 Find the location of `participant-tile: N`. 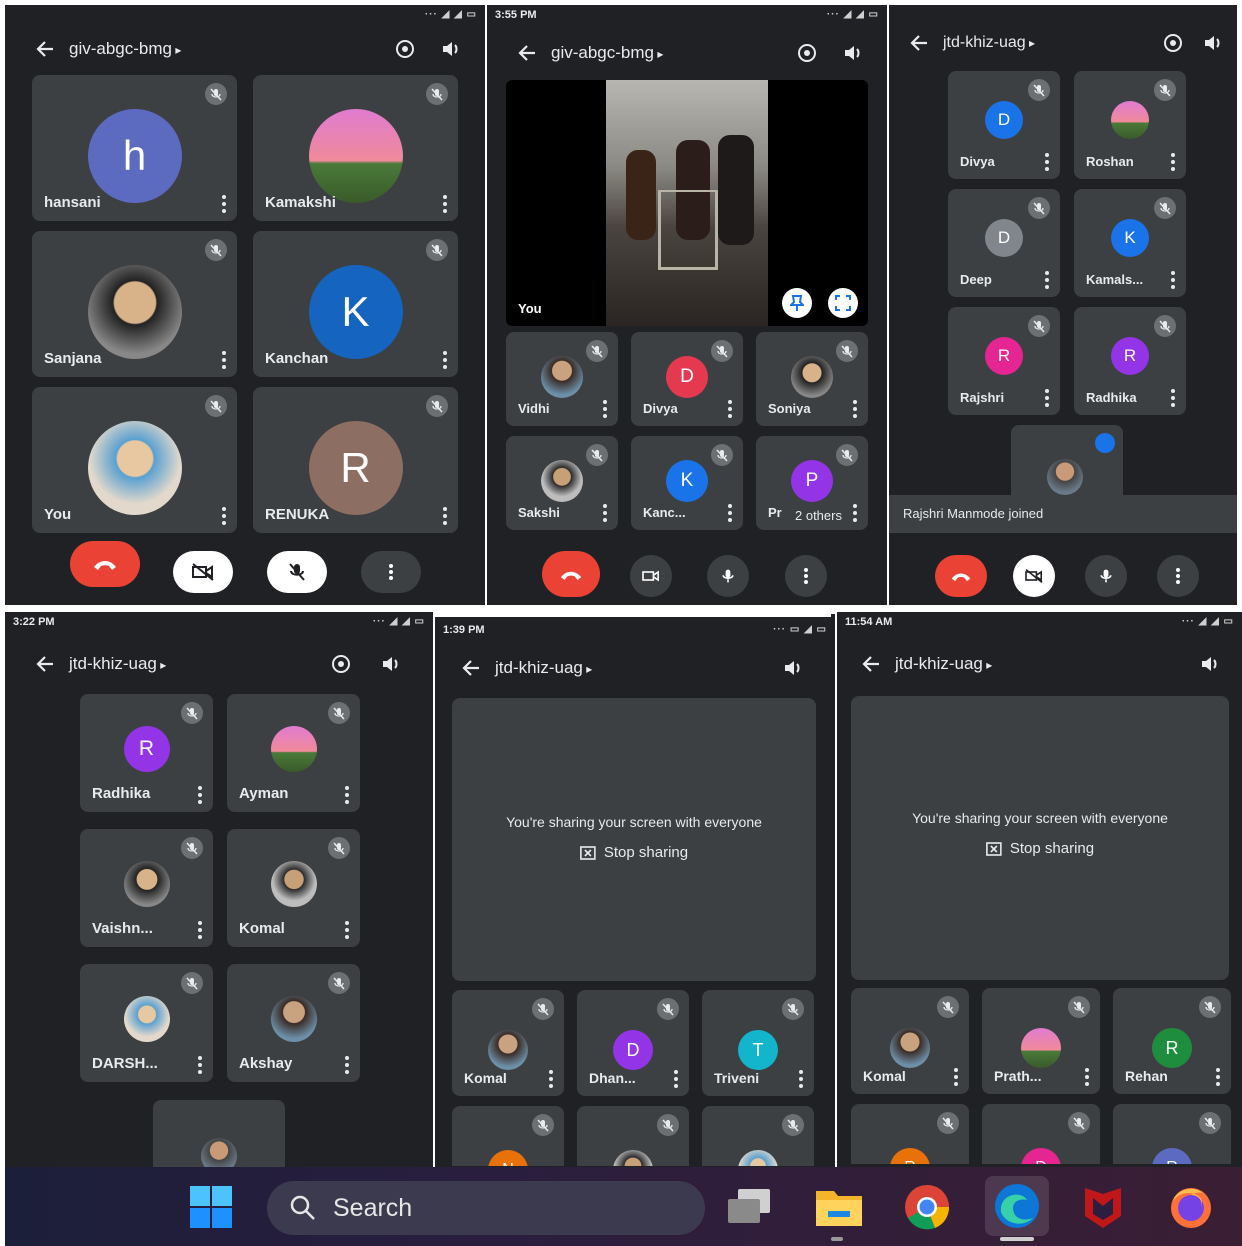

participant-tile: N is located at coordinates (508, 1136).